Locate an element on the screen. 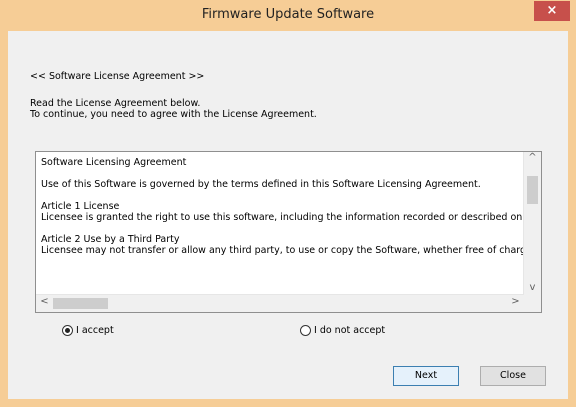  vertical-scroll-thumb is located at coordinates (532, 190).